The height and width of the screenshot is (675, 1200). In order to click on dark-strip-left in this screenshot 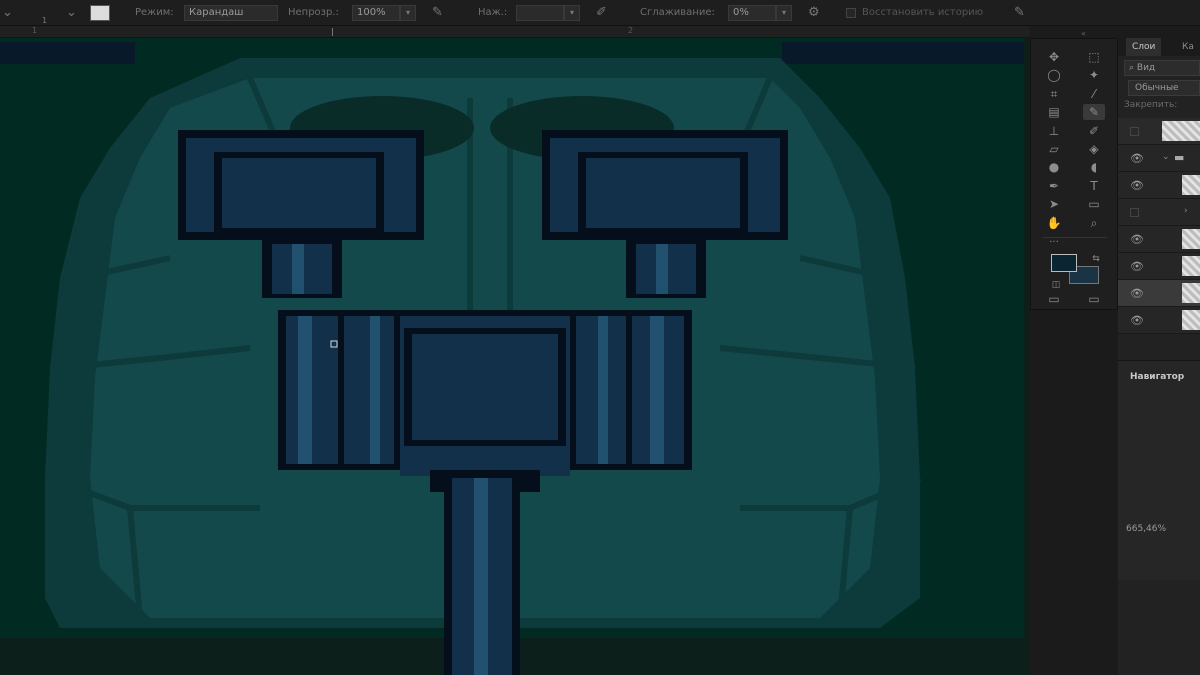, I will do `click(67, 53)`.